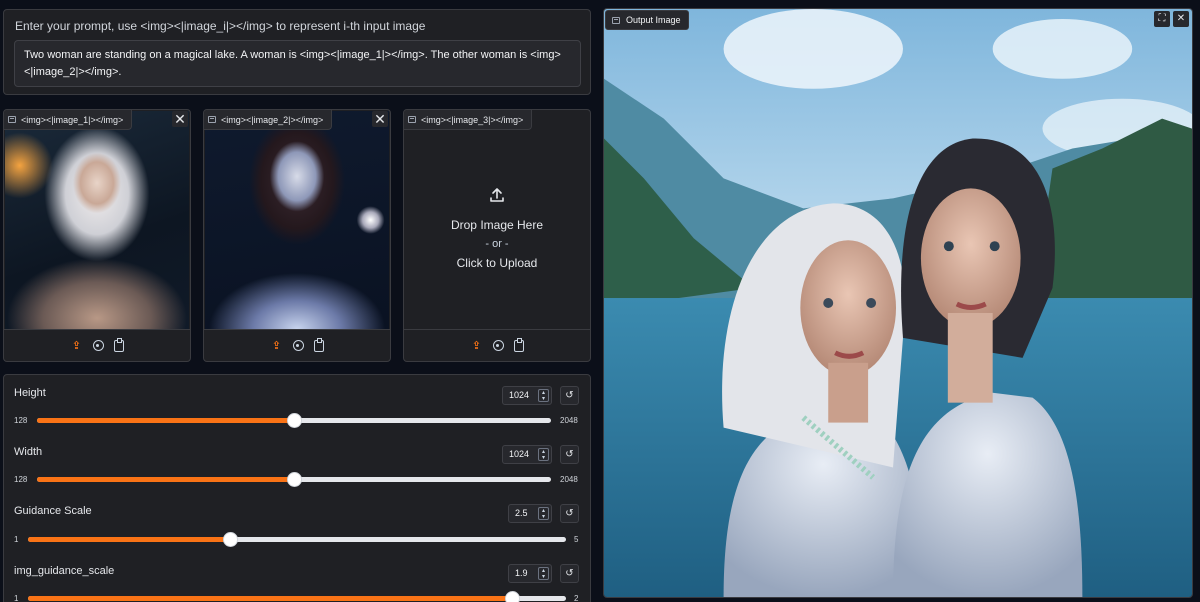  What do you see at coordinates (497, 244) in the screenshot?
I see `drop-or-text: - or -` at bounding box center [497, 244].